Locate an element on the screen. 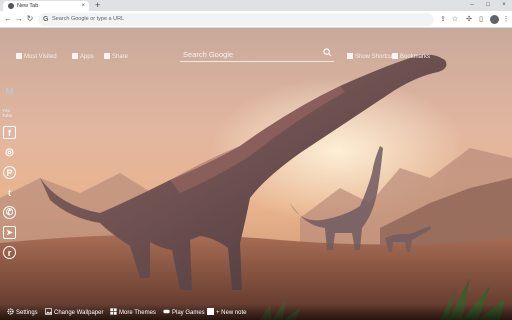  themes-grid-icon is located at coordinates (113, 311).